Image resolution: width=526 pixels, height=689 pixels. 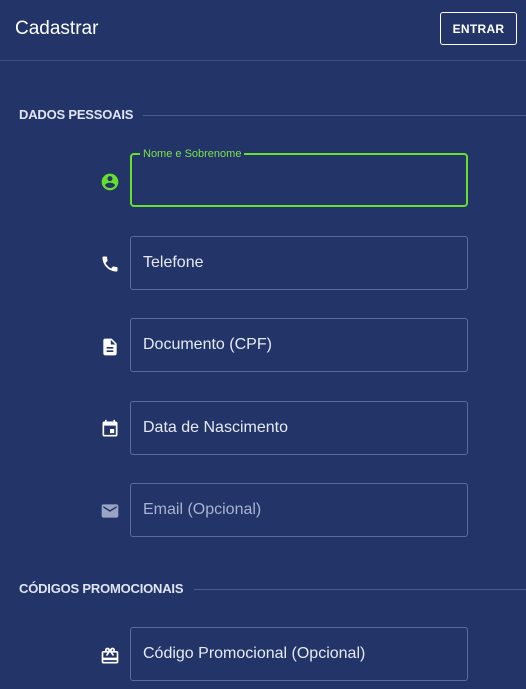 I want to click on document-field: Documento (CPF), so click(x=299, y=345).